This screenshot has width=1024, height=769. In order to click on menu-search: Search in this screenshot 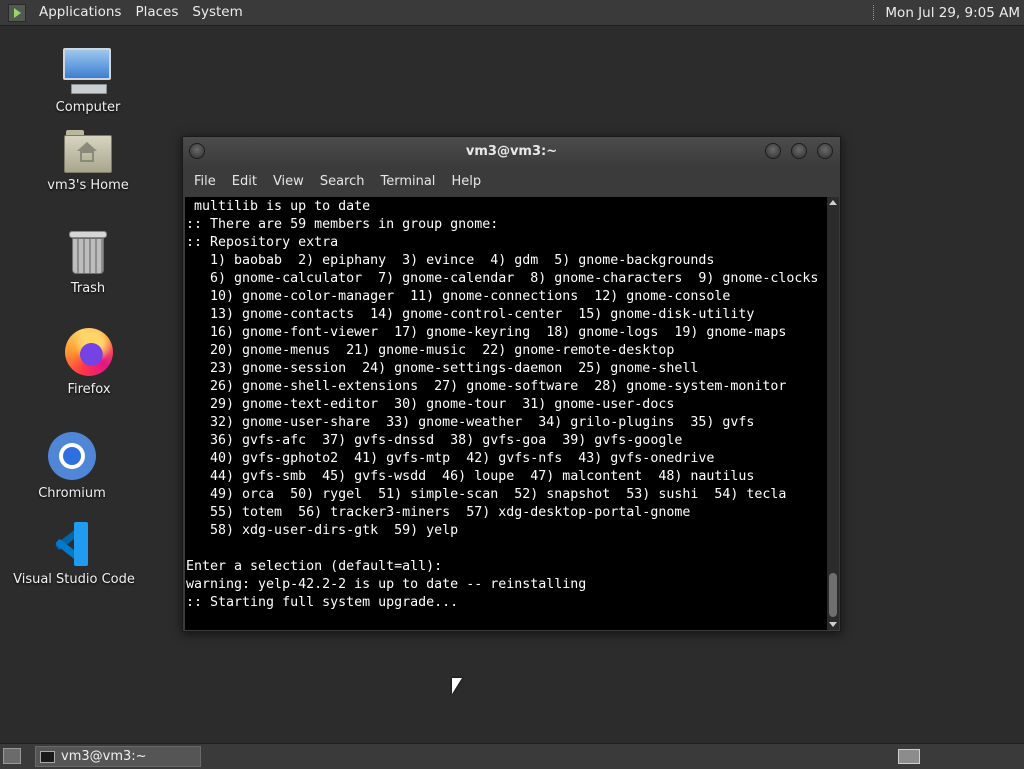, I will do `click(342, 181)`.